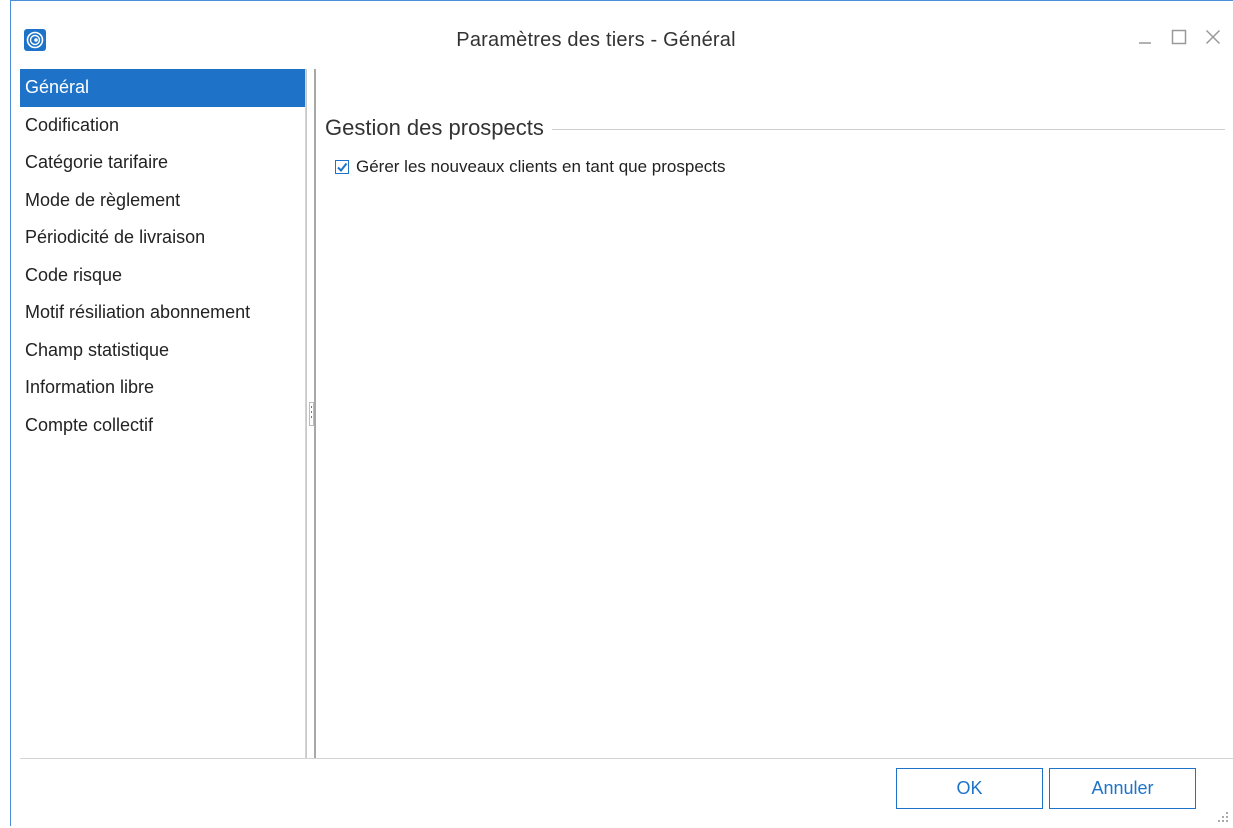  Describe the element at coordinates (162, 126) in the screenshot. I see `nav-item-codification: Codification` at that location.